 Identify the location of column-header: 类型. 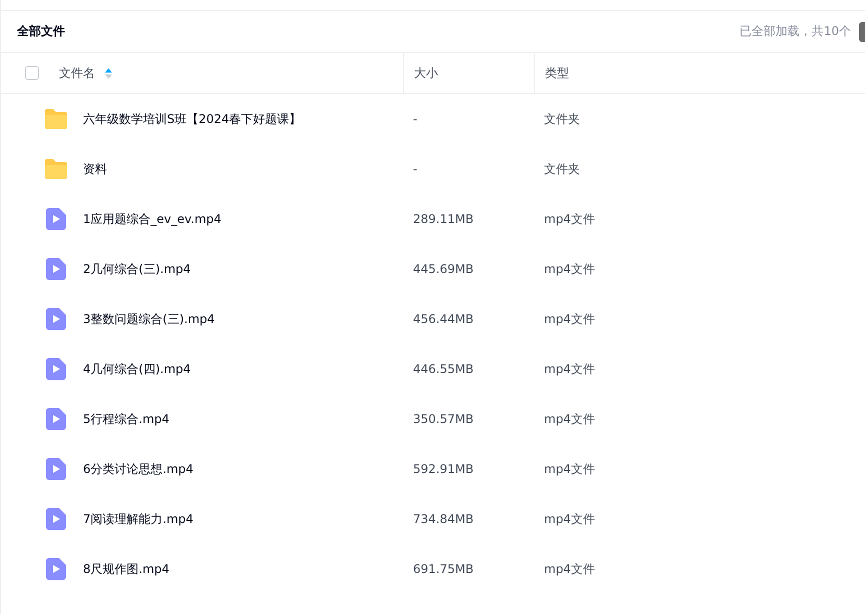
(557, 73).